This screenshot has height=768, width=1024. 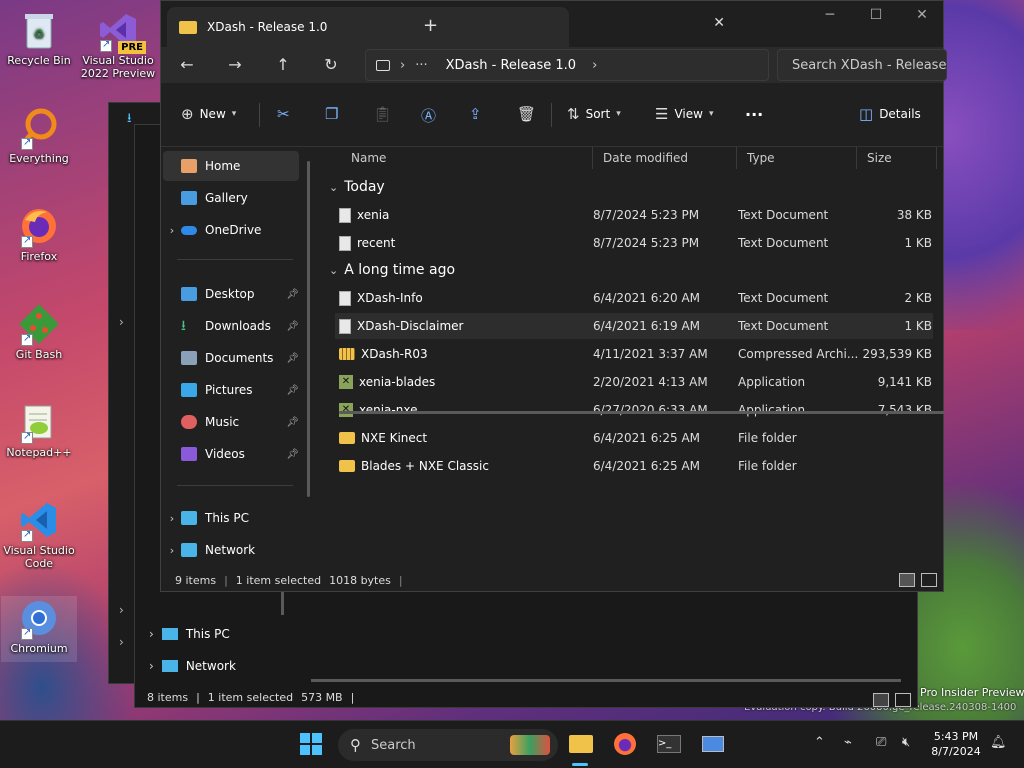 I want to click on view-button: ☰ View ▾, so click(x=684, y=114).